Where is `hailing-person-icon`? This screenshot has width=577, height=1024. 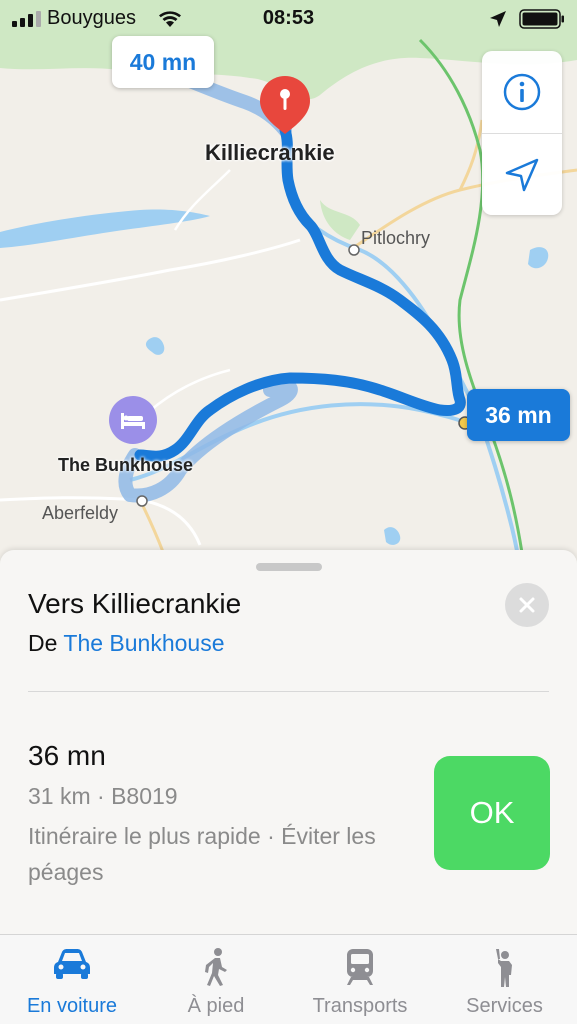
hailing-person-icon is located at coordinates (503, 968).